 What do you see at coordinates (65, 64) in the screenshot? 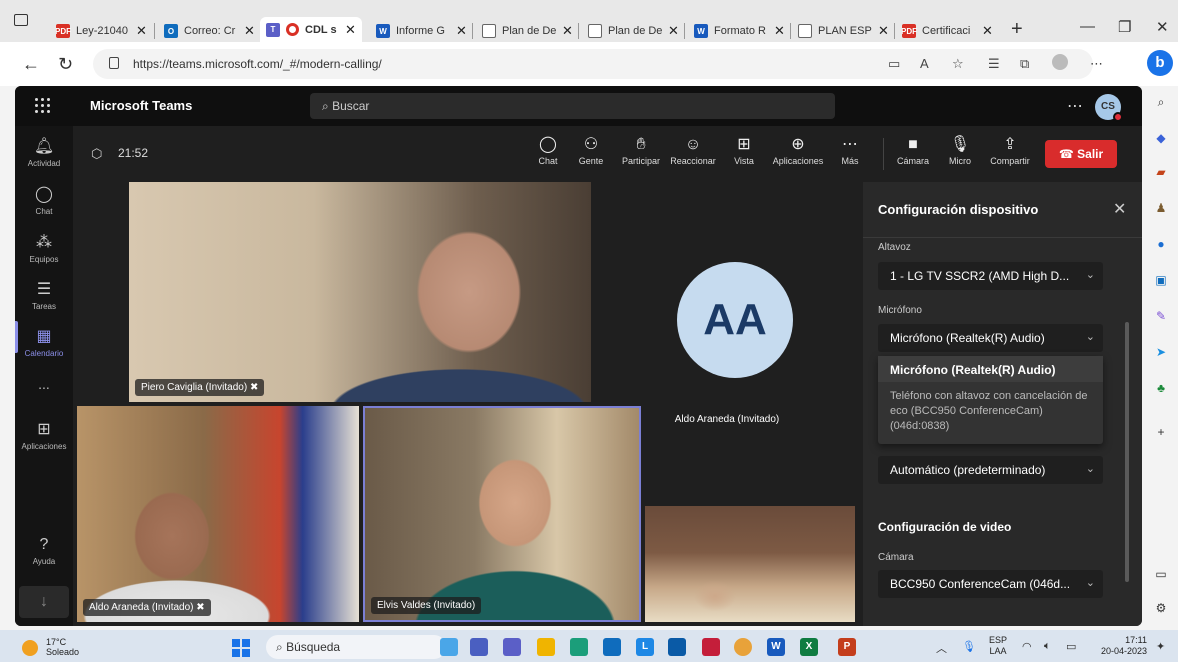
I see `refresh-icon: ↻` at bounding box center [65, 64].